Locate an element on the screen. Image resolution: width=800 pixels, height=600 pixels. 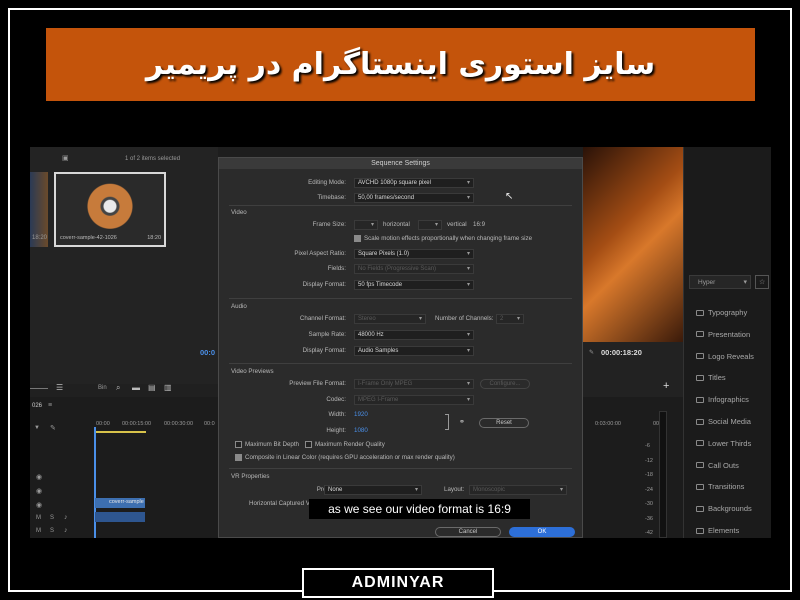
par-select: Square Pixels (1.0) is located at coordinates (414, 254).